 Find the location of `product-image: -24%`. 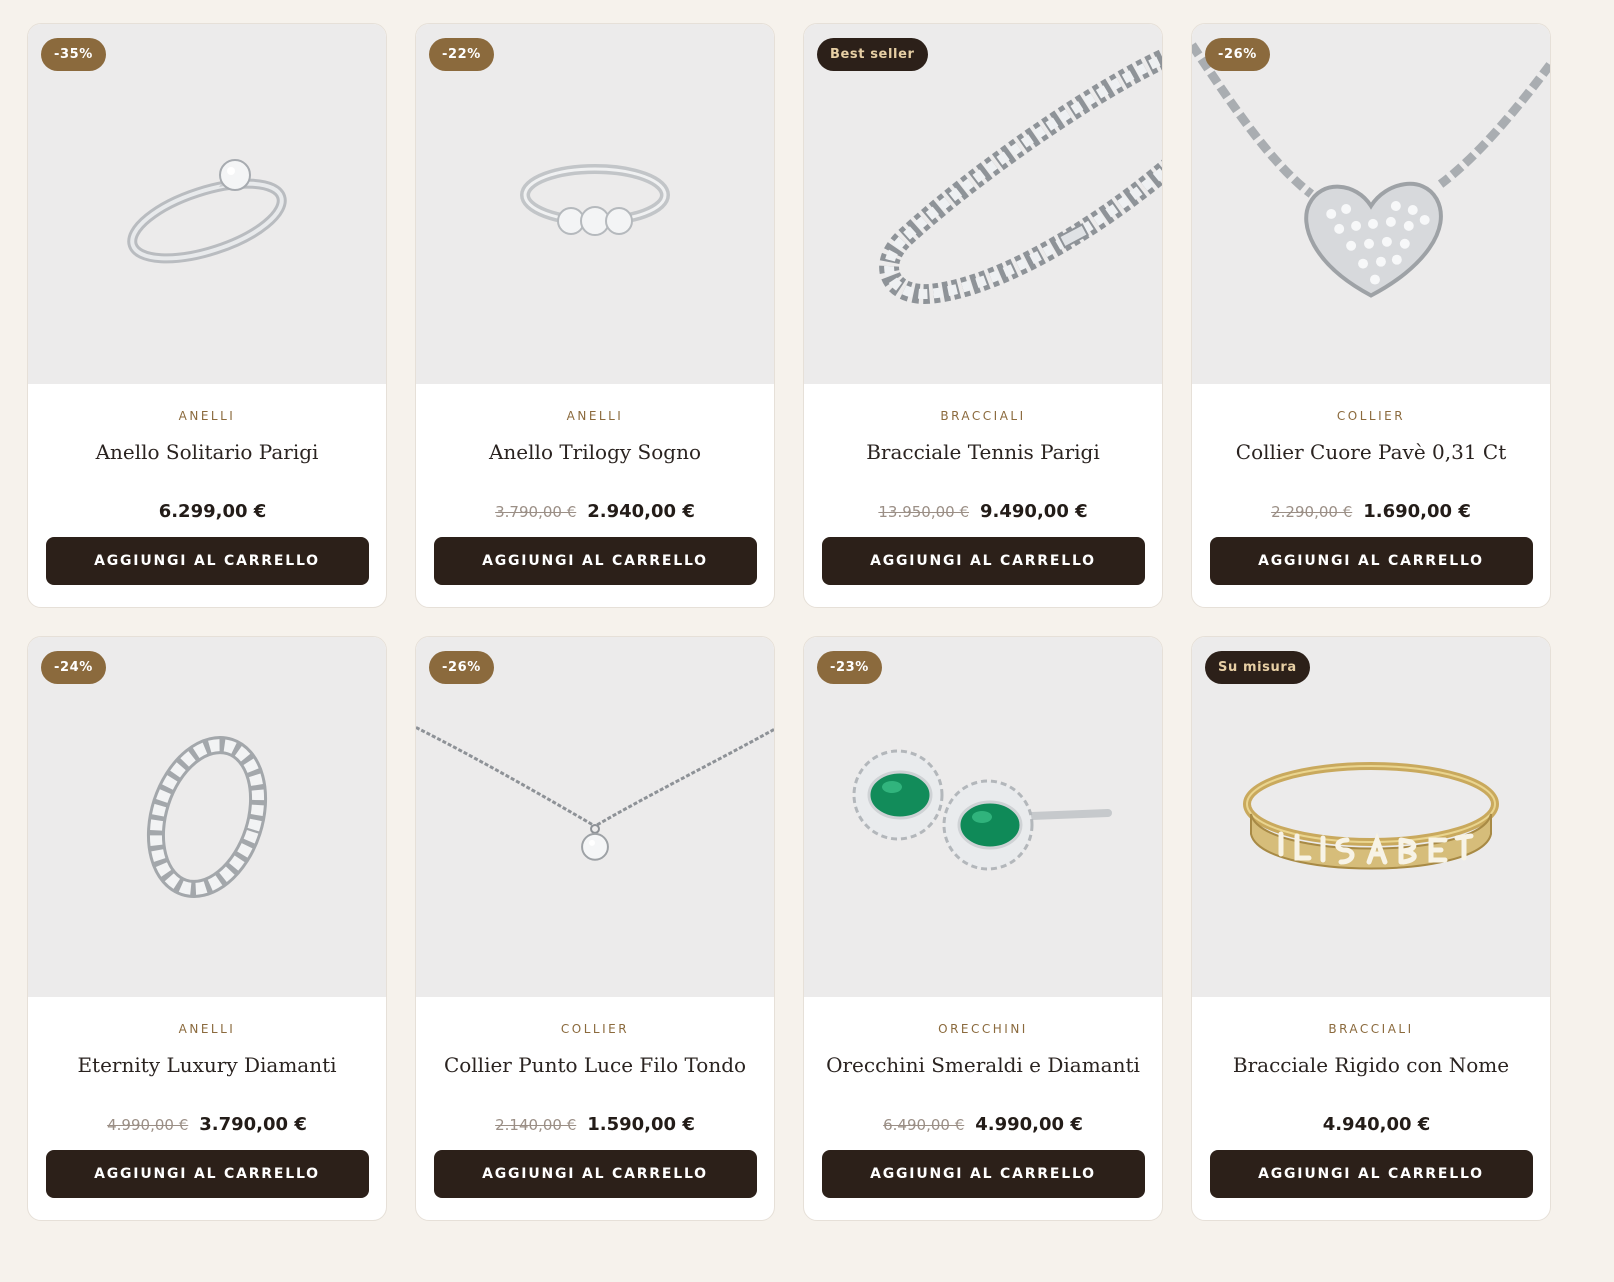

product-image: -24% is located at coordinates (207, 817).